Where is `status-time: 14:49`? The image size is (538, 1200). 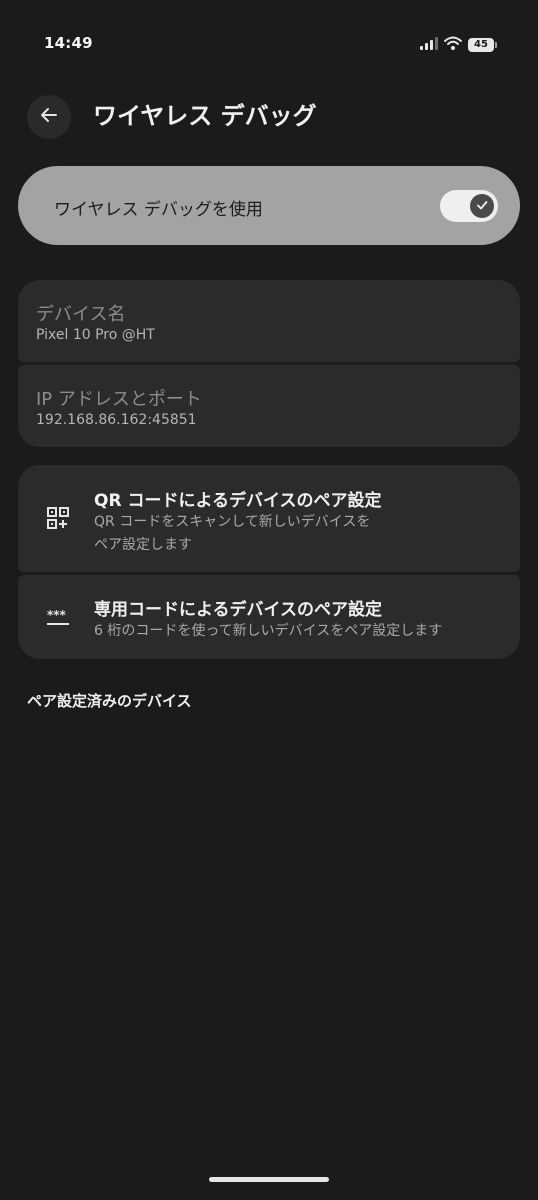 status-time: 14:49 is located at coordinates (68, 43).